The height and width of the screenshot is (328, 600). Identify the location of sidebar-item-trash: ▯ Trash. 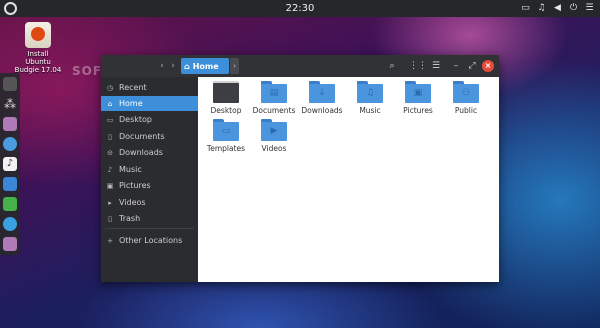
(149, 218).